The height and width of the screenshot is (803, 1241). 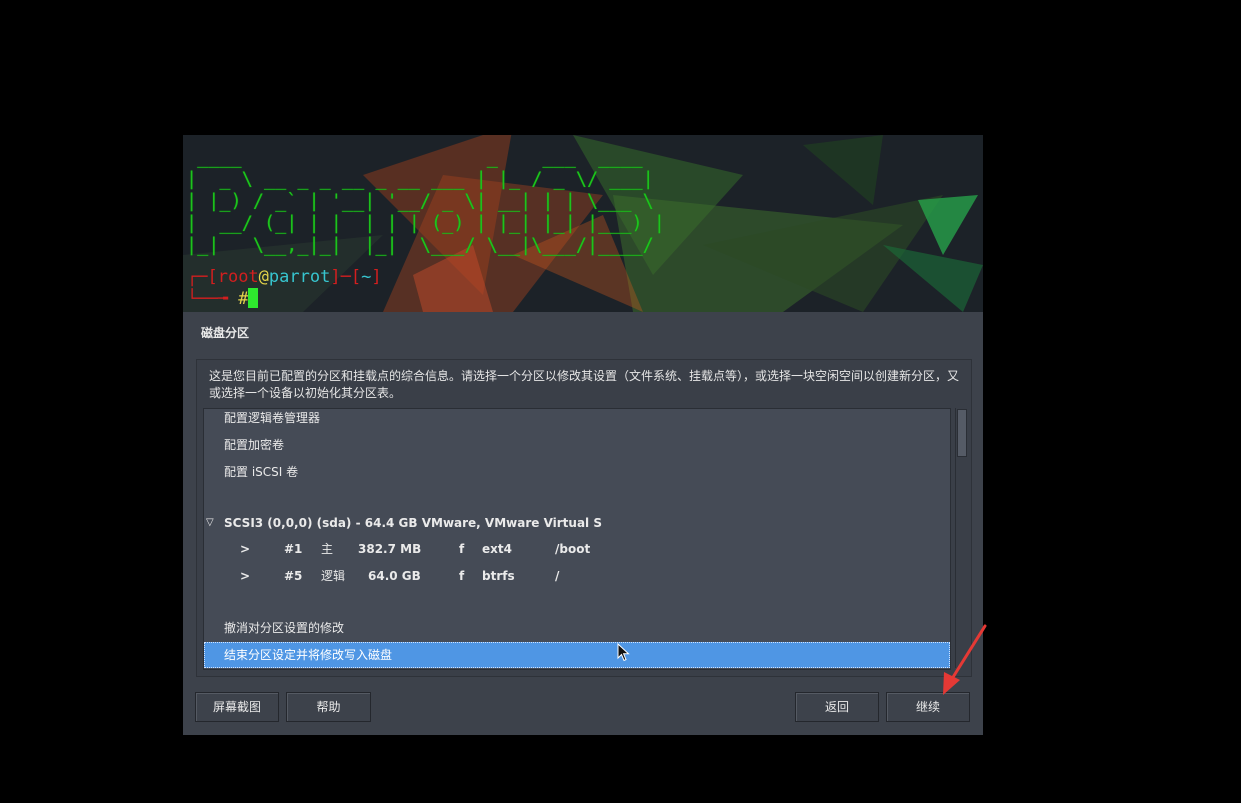 What do you see at coordinates (225, 333) in the screenshot?
I see `window-title: 磁盘分区` at bounding box center [225, 333].